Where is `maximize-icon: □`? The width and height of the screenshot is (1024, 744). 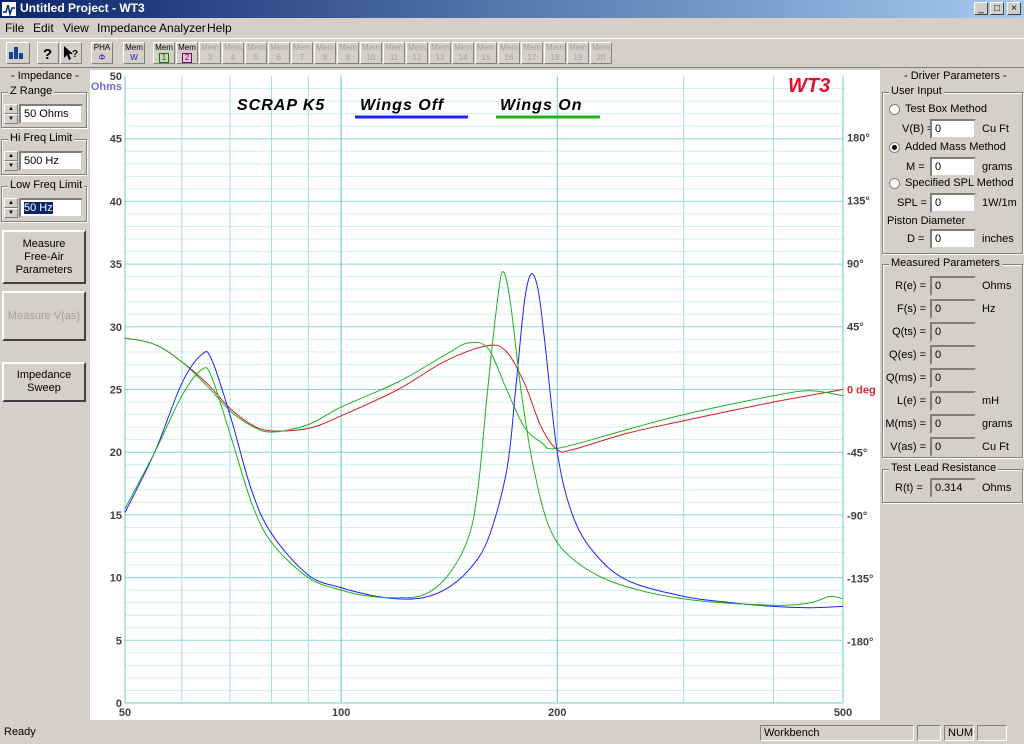 maximize-icon: □ is located at coordinates (997, 8).